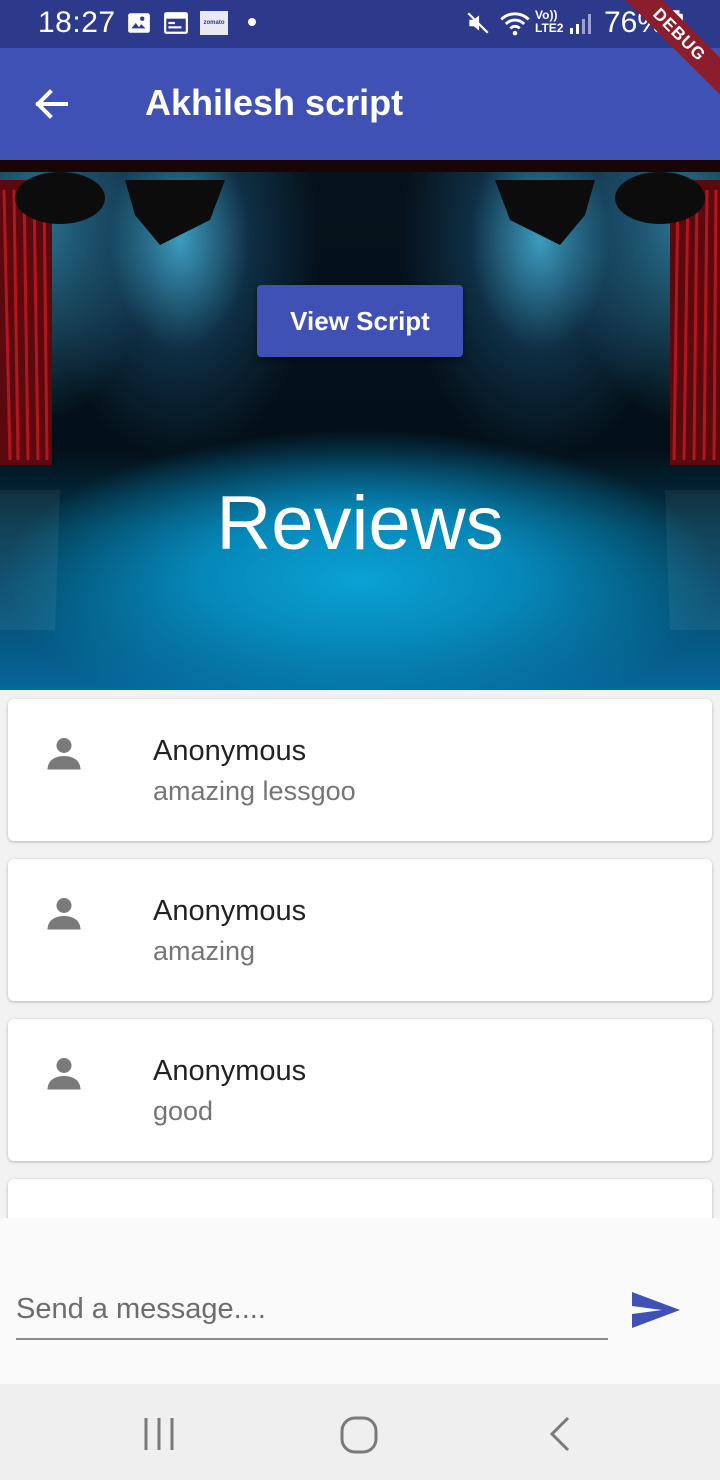 This screenshot has width=720, height=1480. I want to click on left-curtain, so click(26, 322).